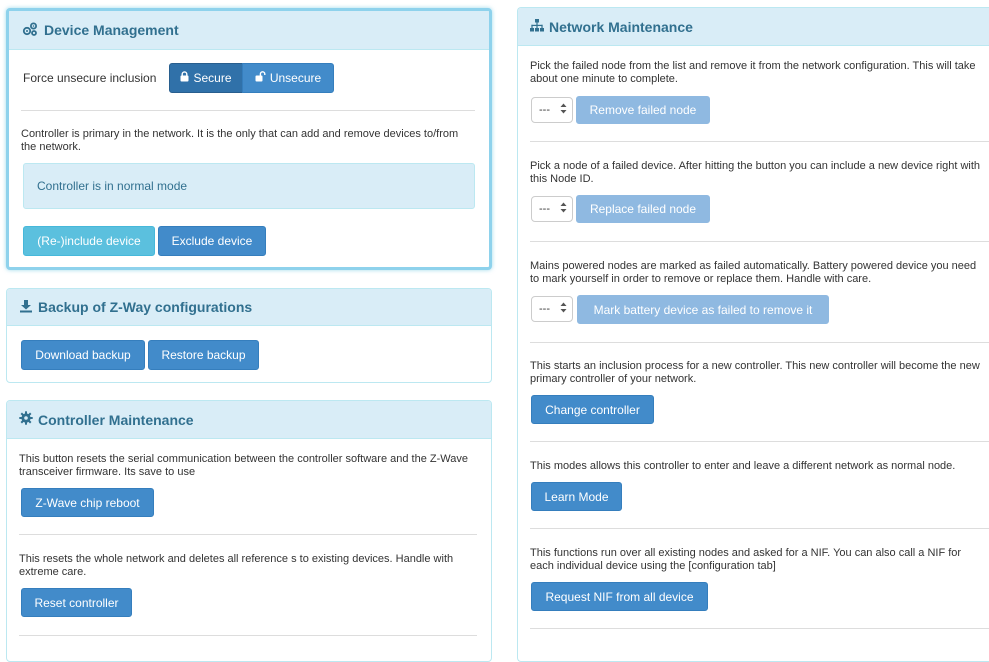  I want to click on battery-node-select-value: ---, so click(544, 309).